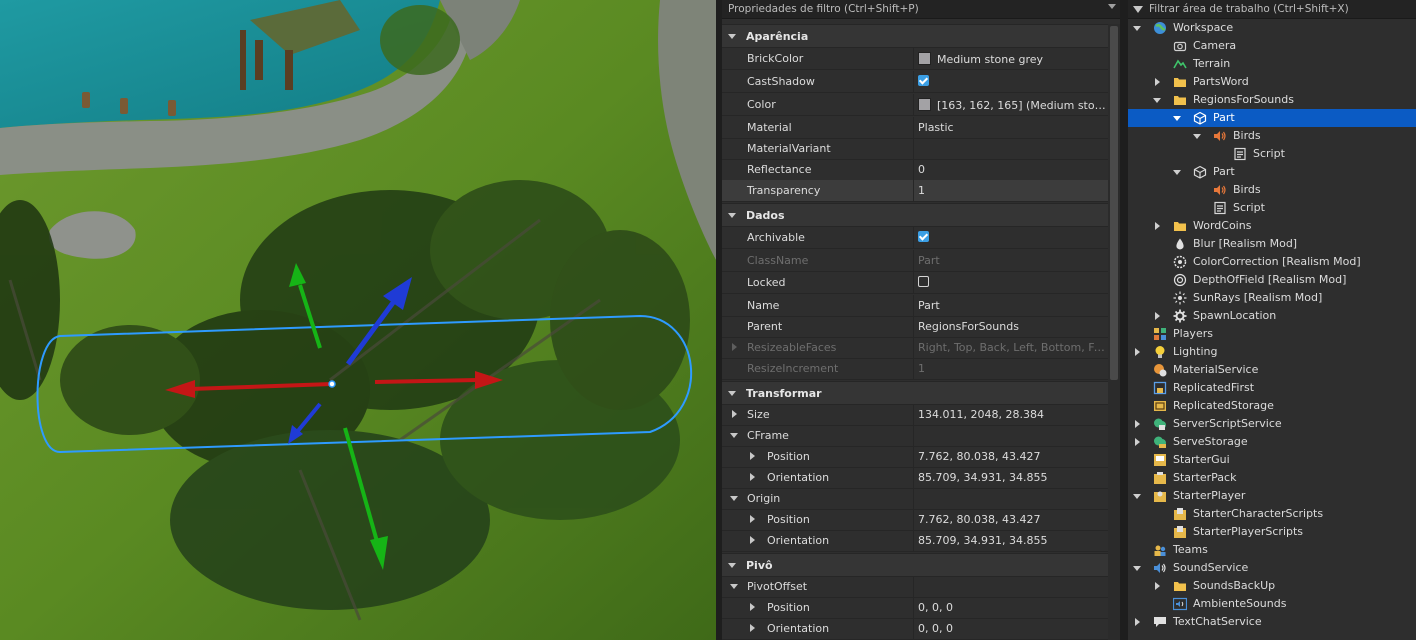 The width and height of the screenshot is (1416, 640). I want to click on prop-row-parent: Parent RegionsForSounds, so click(915, 327).